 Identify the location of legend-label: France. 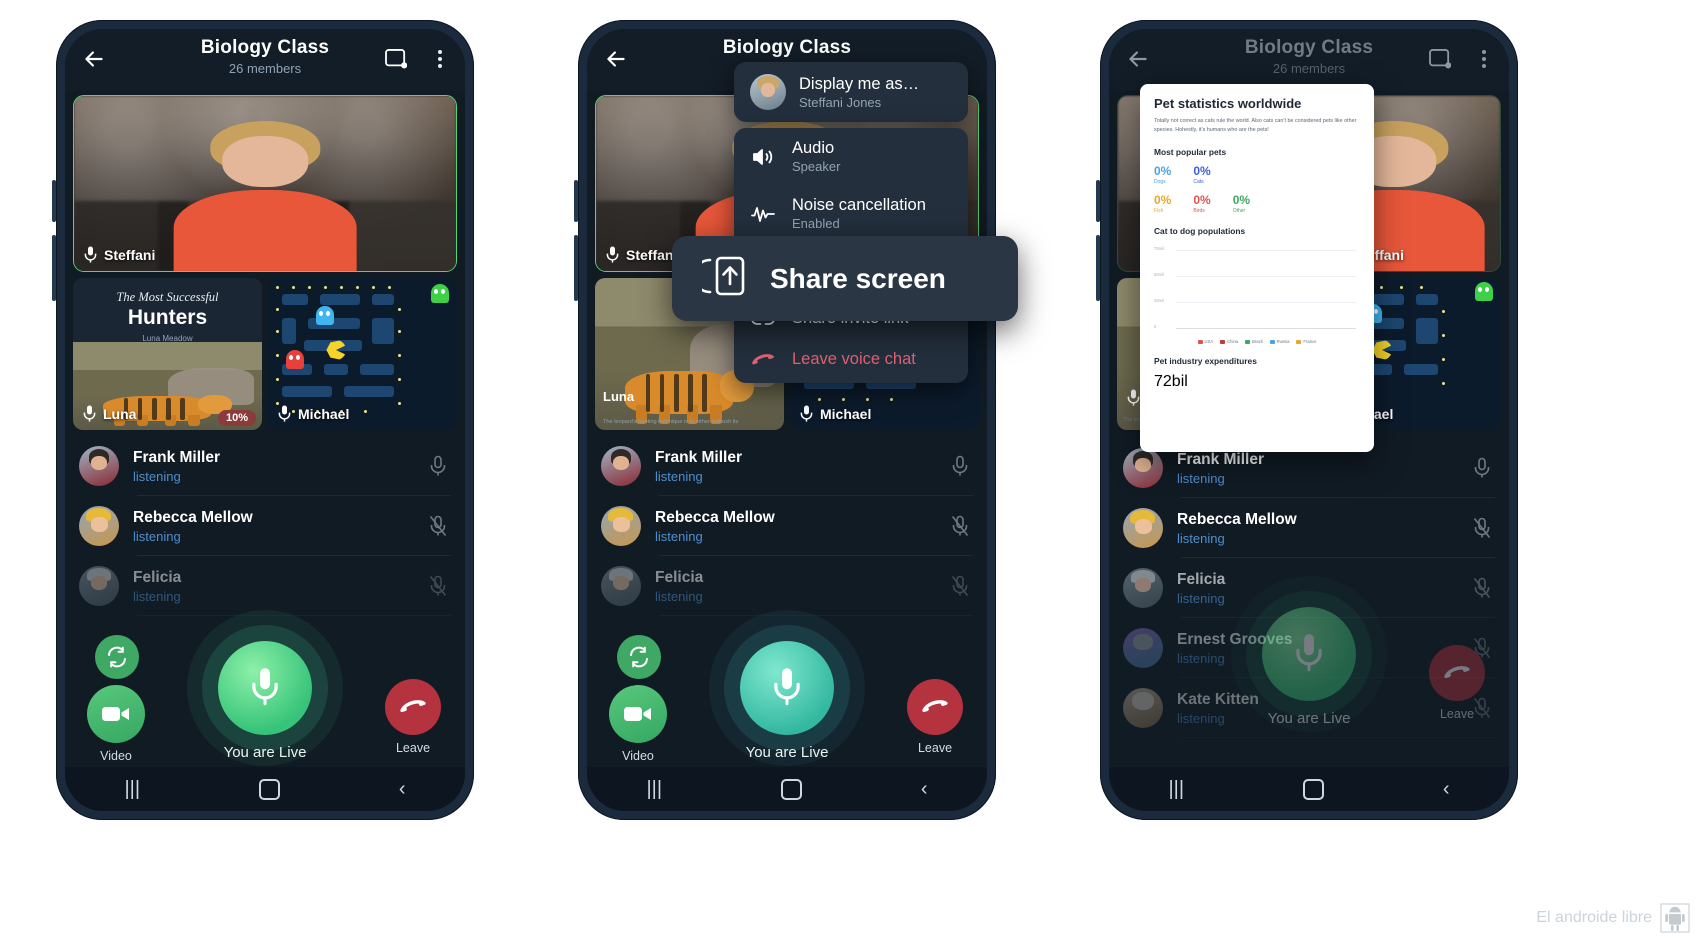
(1310, 342).